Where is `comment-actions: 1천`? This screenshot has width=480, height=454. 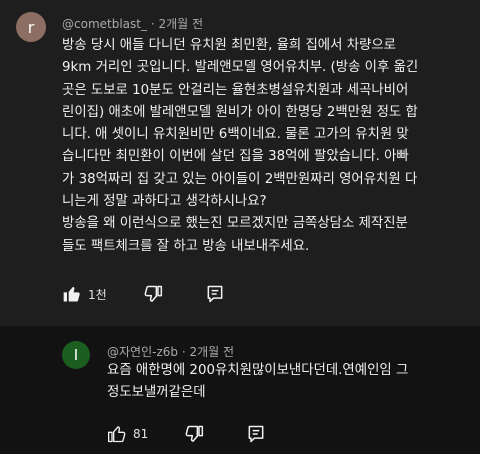 comment-actions: 1천 is located at coordinates (143, 294).